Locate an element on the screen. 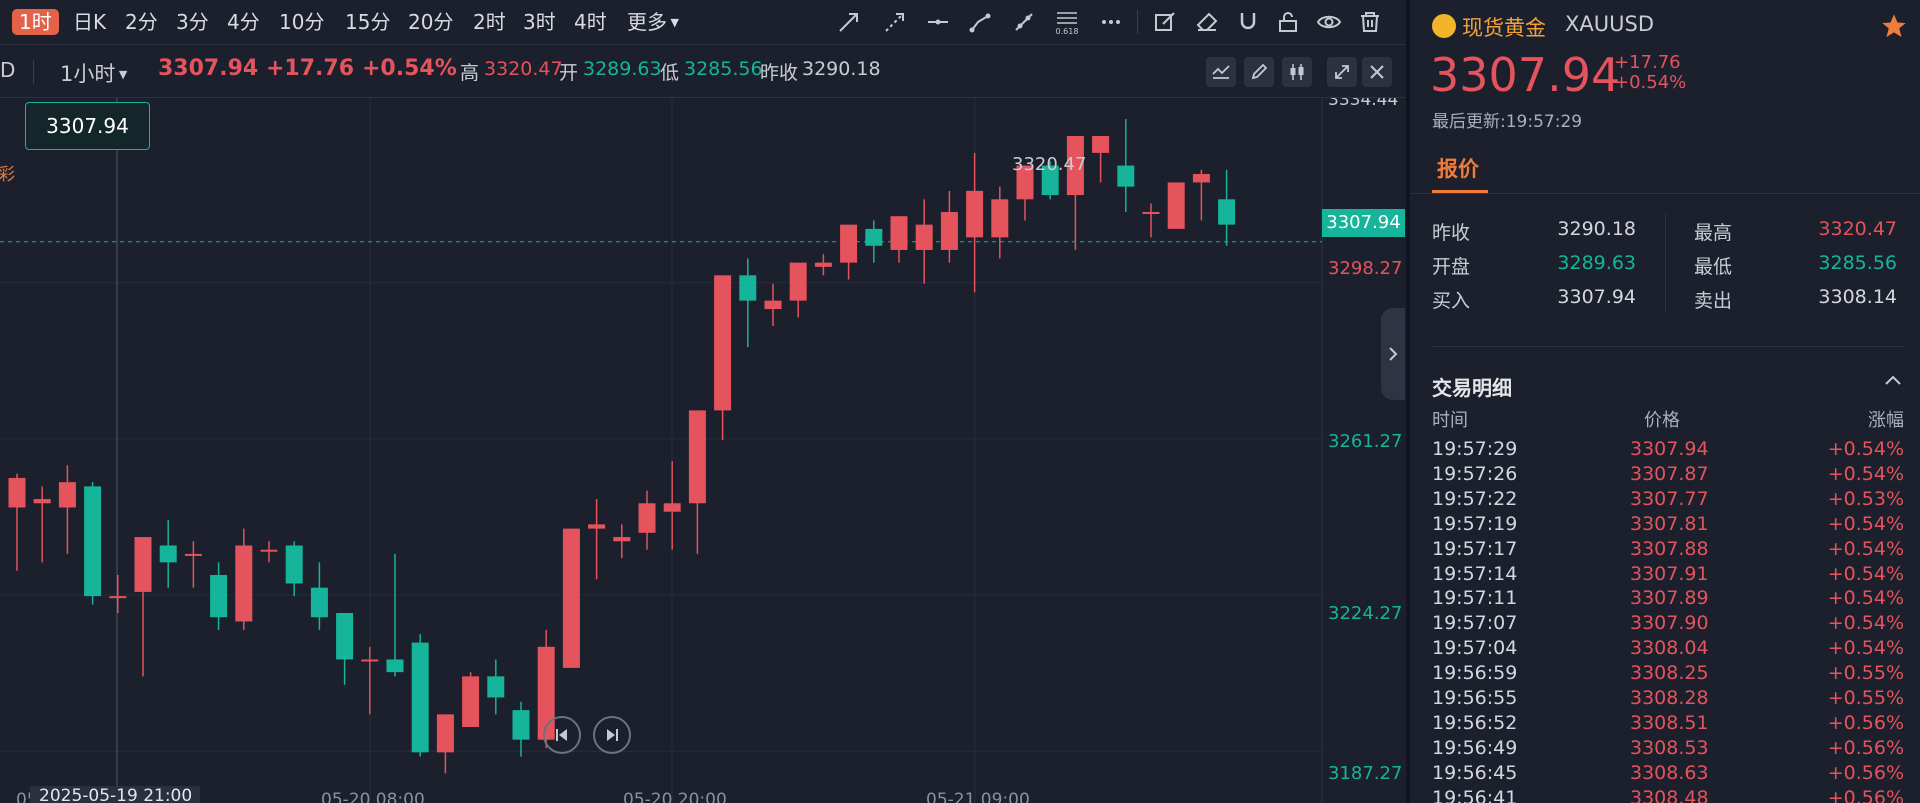 Image resolution: width=1920 pixels, height=803 pixels. note-tool is located at coordinates (1165, 22).